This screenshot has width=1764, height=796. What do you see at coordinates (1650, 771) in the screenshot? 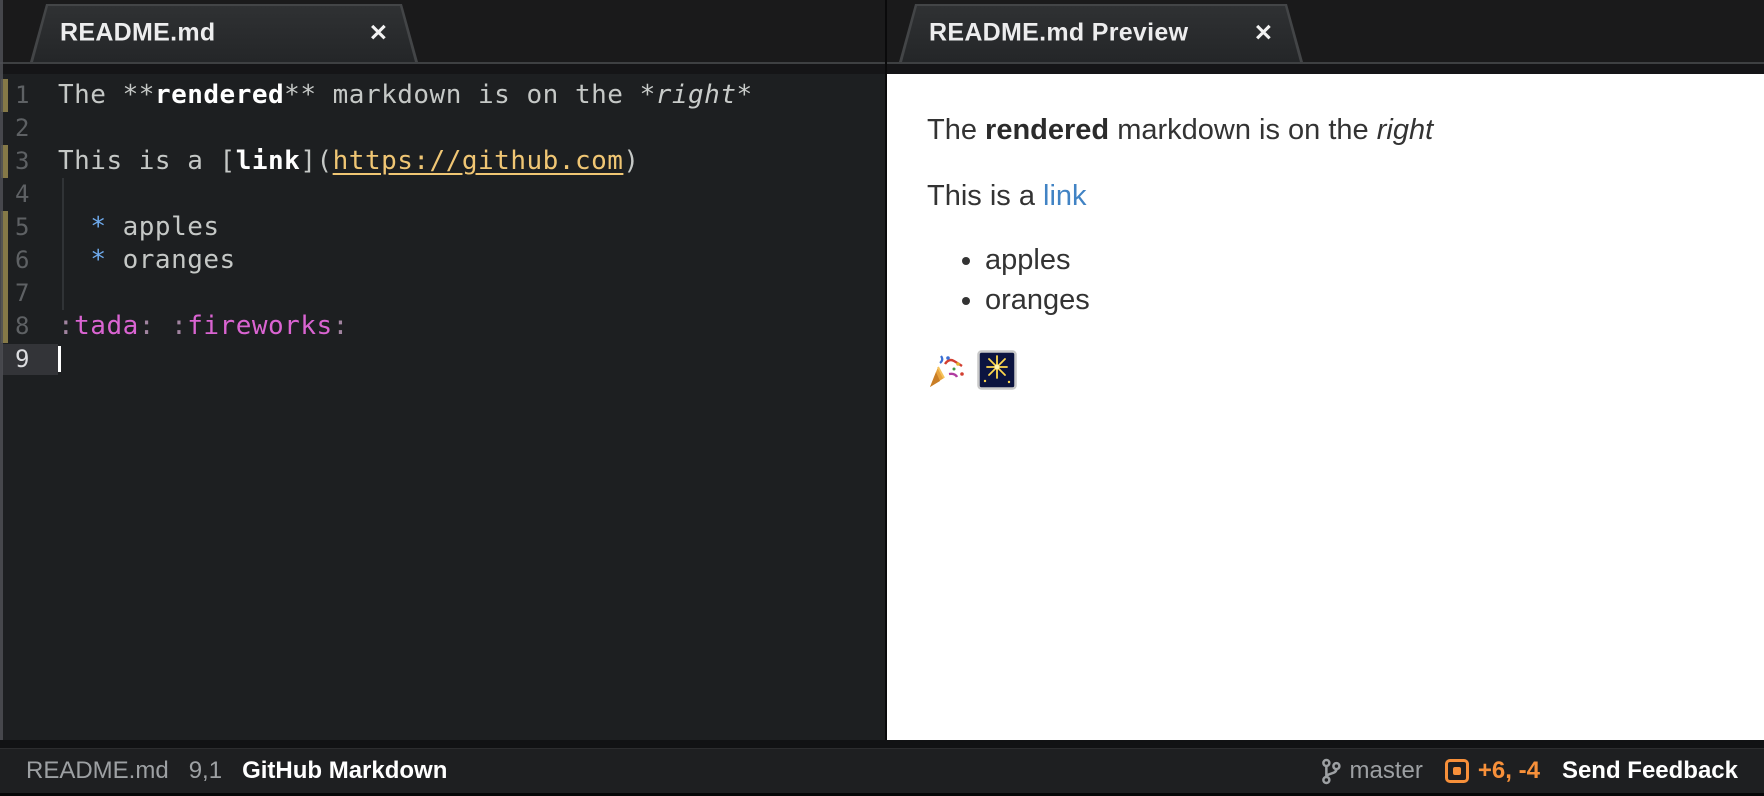
I see `send-feedback-button: Send Feedback` at bounding box center [1650, 771].